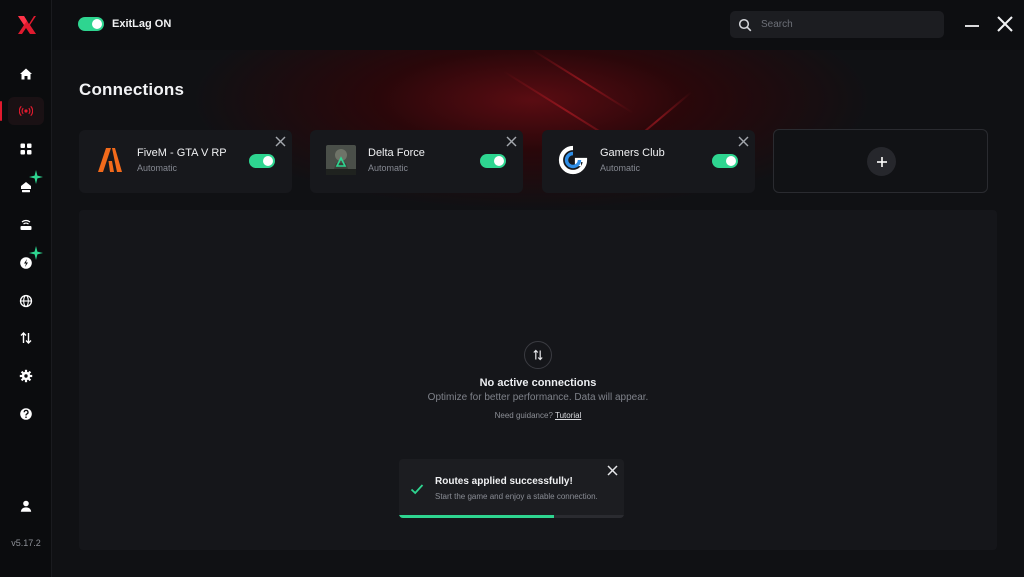 This screenshot has width=1024, height=577. I want to click on transfer-icon, so click(26, 338).